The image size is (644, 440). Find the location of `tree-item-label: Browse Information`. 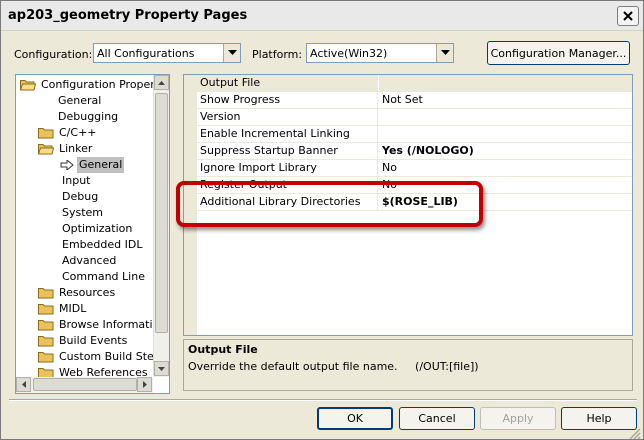

tree-item-label: Browse Information is located at coordinates (113, 324).